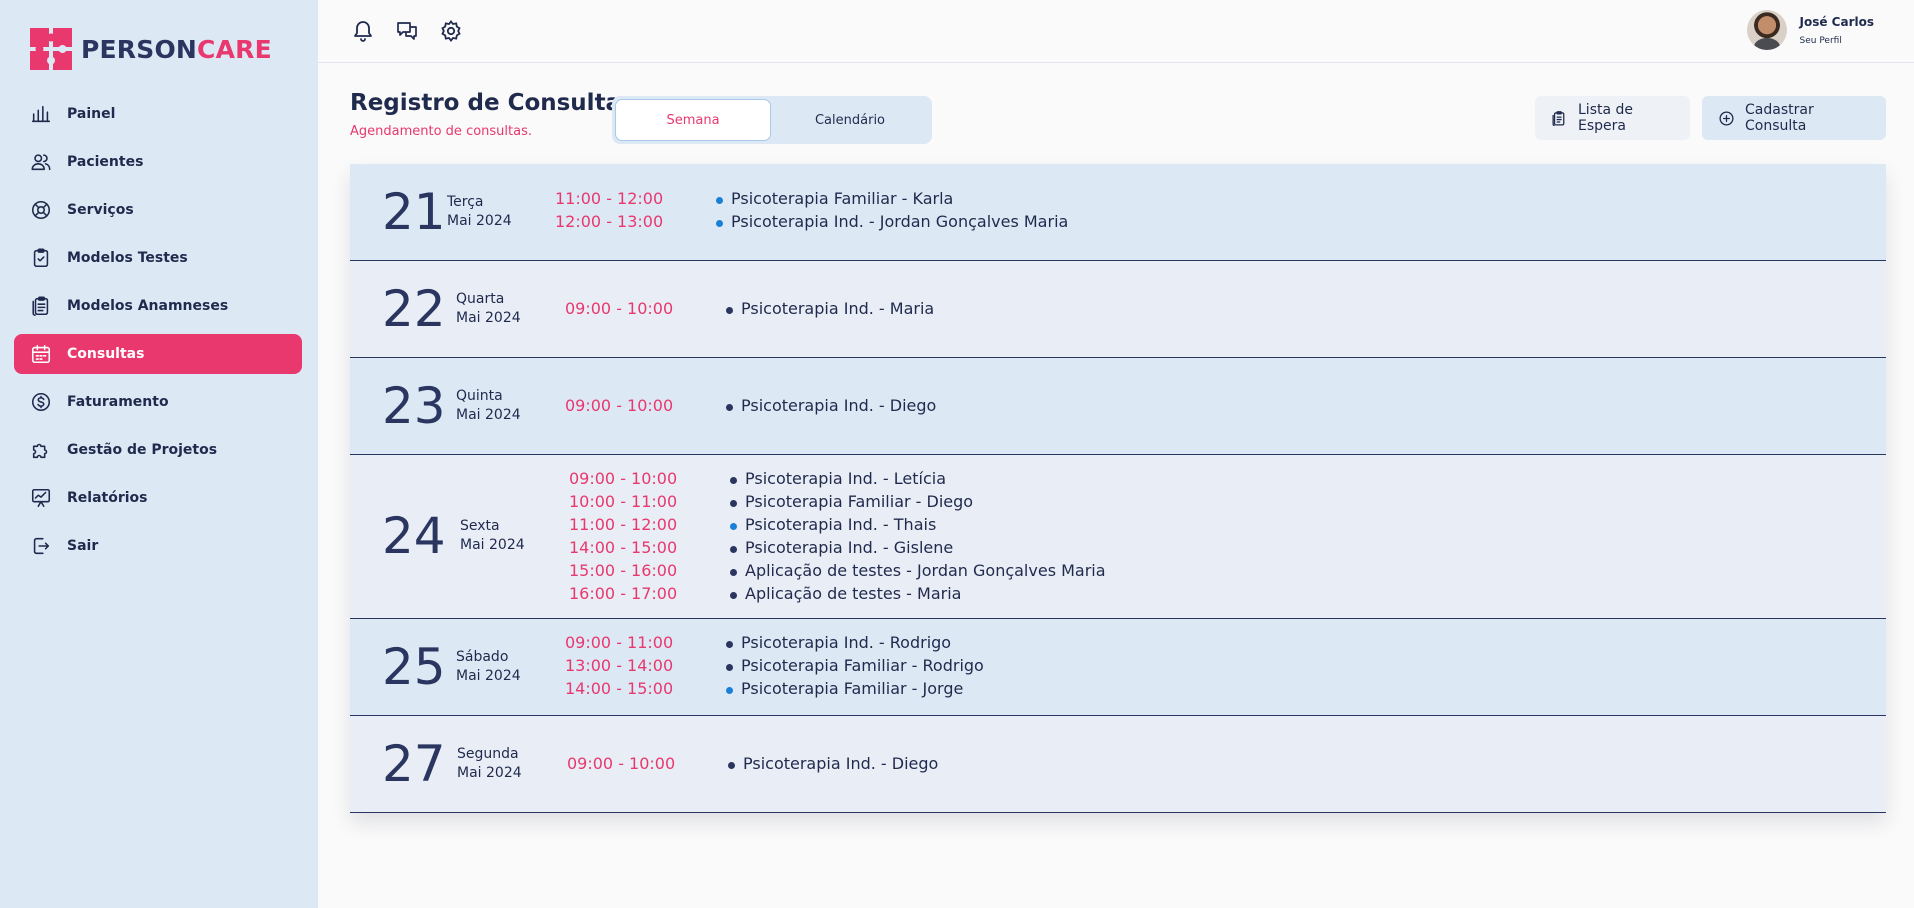 Image resolution: width=1914 pixels, height=908 pixels. What do you see at coordinates (841, 524) in the screenshot?
I see `appointment-title: Psicoterapia Ind. - Thais` at bounding box center [841, 524].